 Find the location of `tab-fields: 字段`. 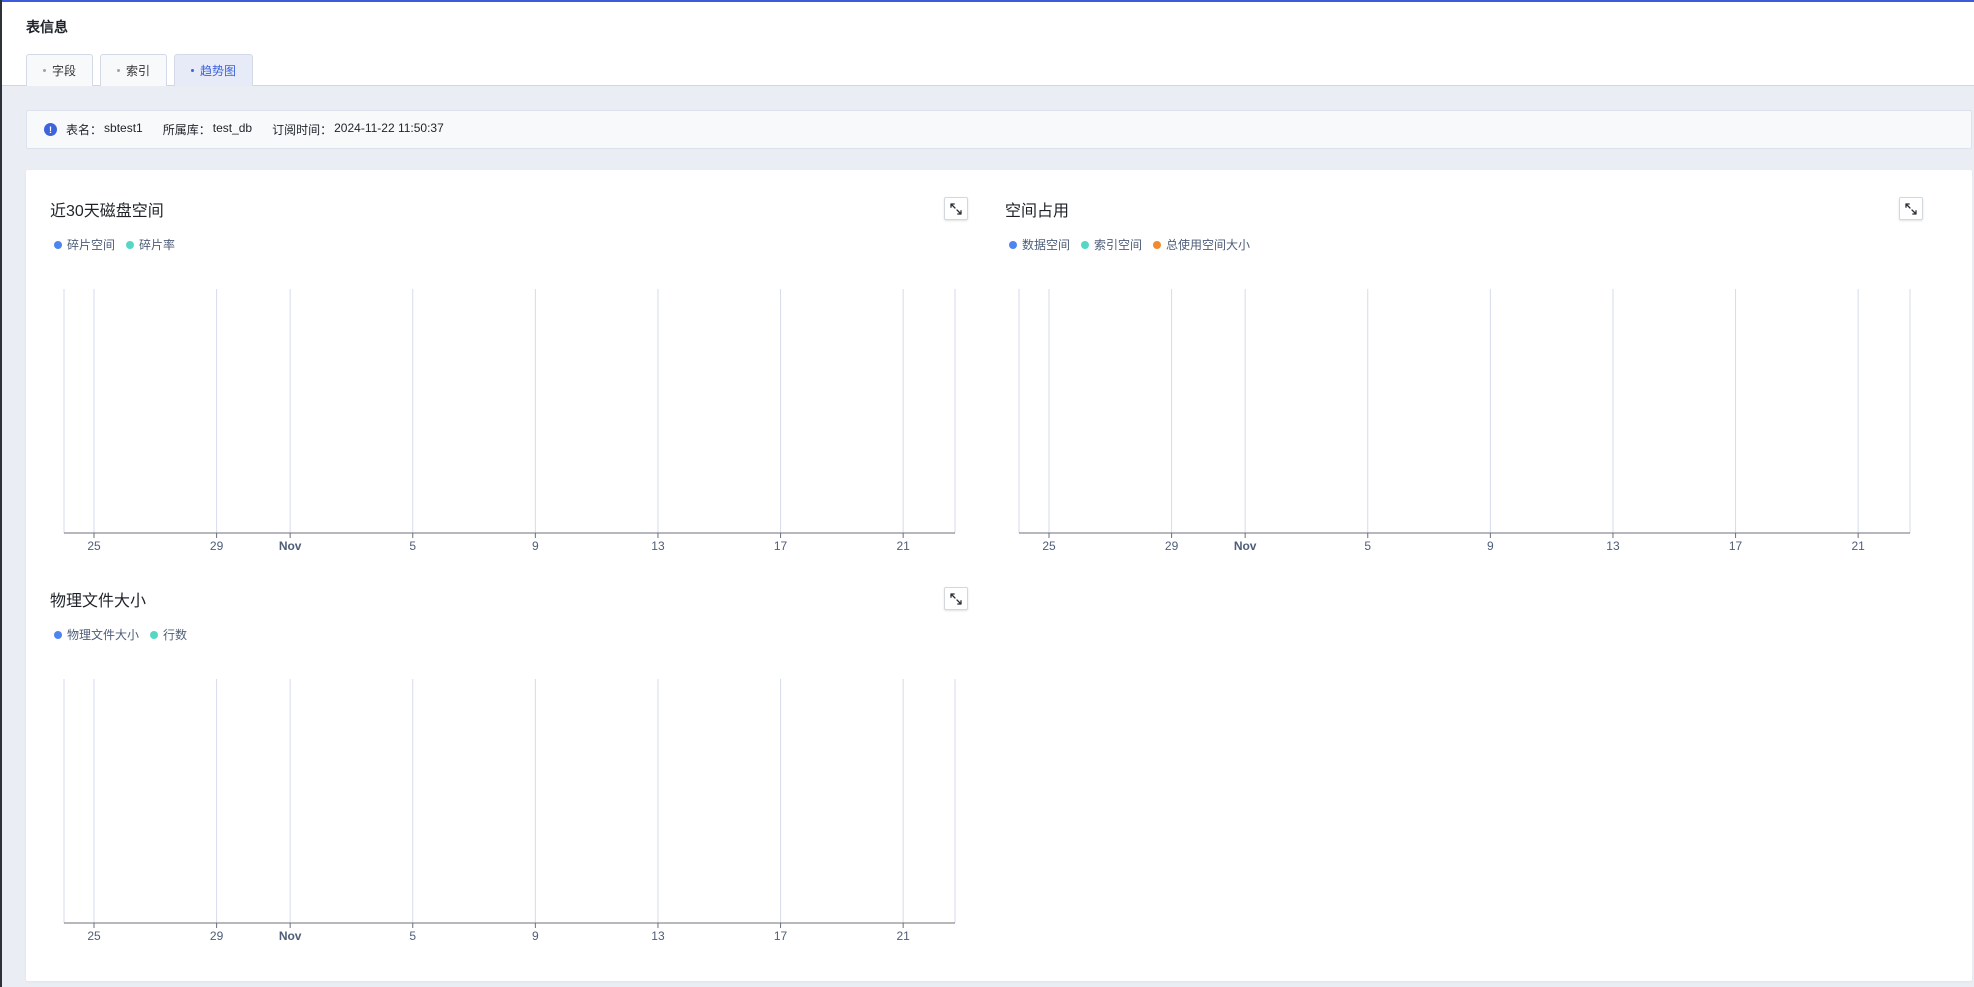

tab-fields: 字段 is located at coordinates (60, 70).